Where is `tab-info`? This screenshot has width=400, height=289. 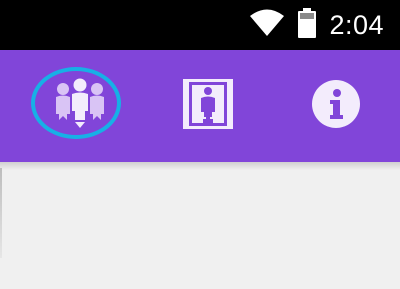
tab-info is located at coordinates (336, 106).